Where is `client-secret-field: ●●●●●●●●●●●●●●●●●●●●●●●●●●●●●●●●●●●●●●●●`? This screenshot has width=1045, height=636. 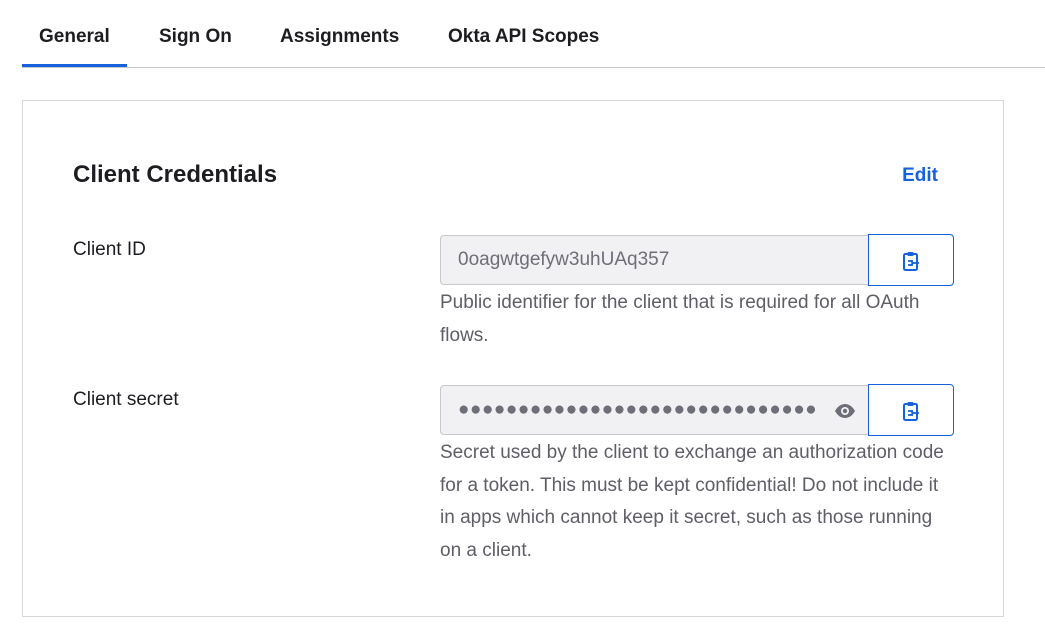
client-secret-field: ●●●●●●●●●●●●●●●●●●●●●●●●●●●●●●●●●●●●●●●● is located at coordinates (654, 410).